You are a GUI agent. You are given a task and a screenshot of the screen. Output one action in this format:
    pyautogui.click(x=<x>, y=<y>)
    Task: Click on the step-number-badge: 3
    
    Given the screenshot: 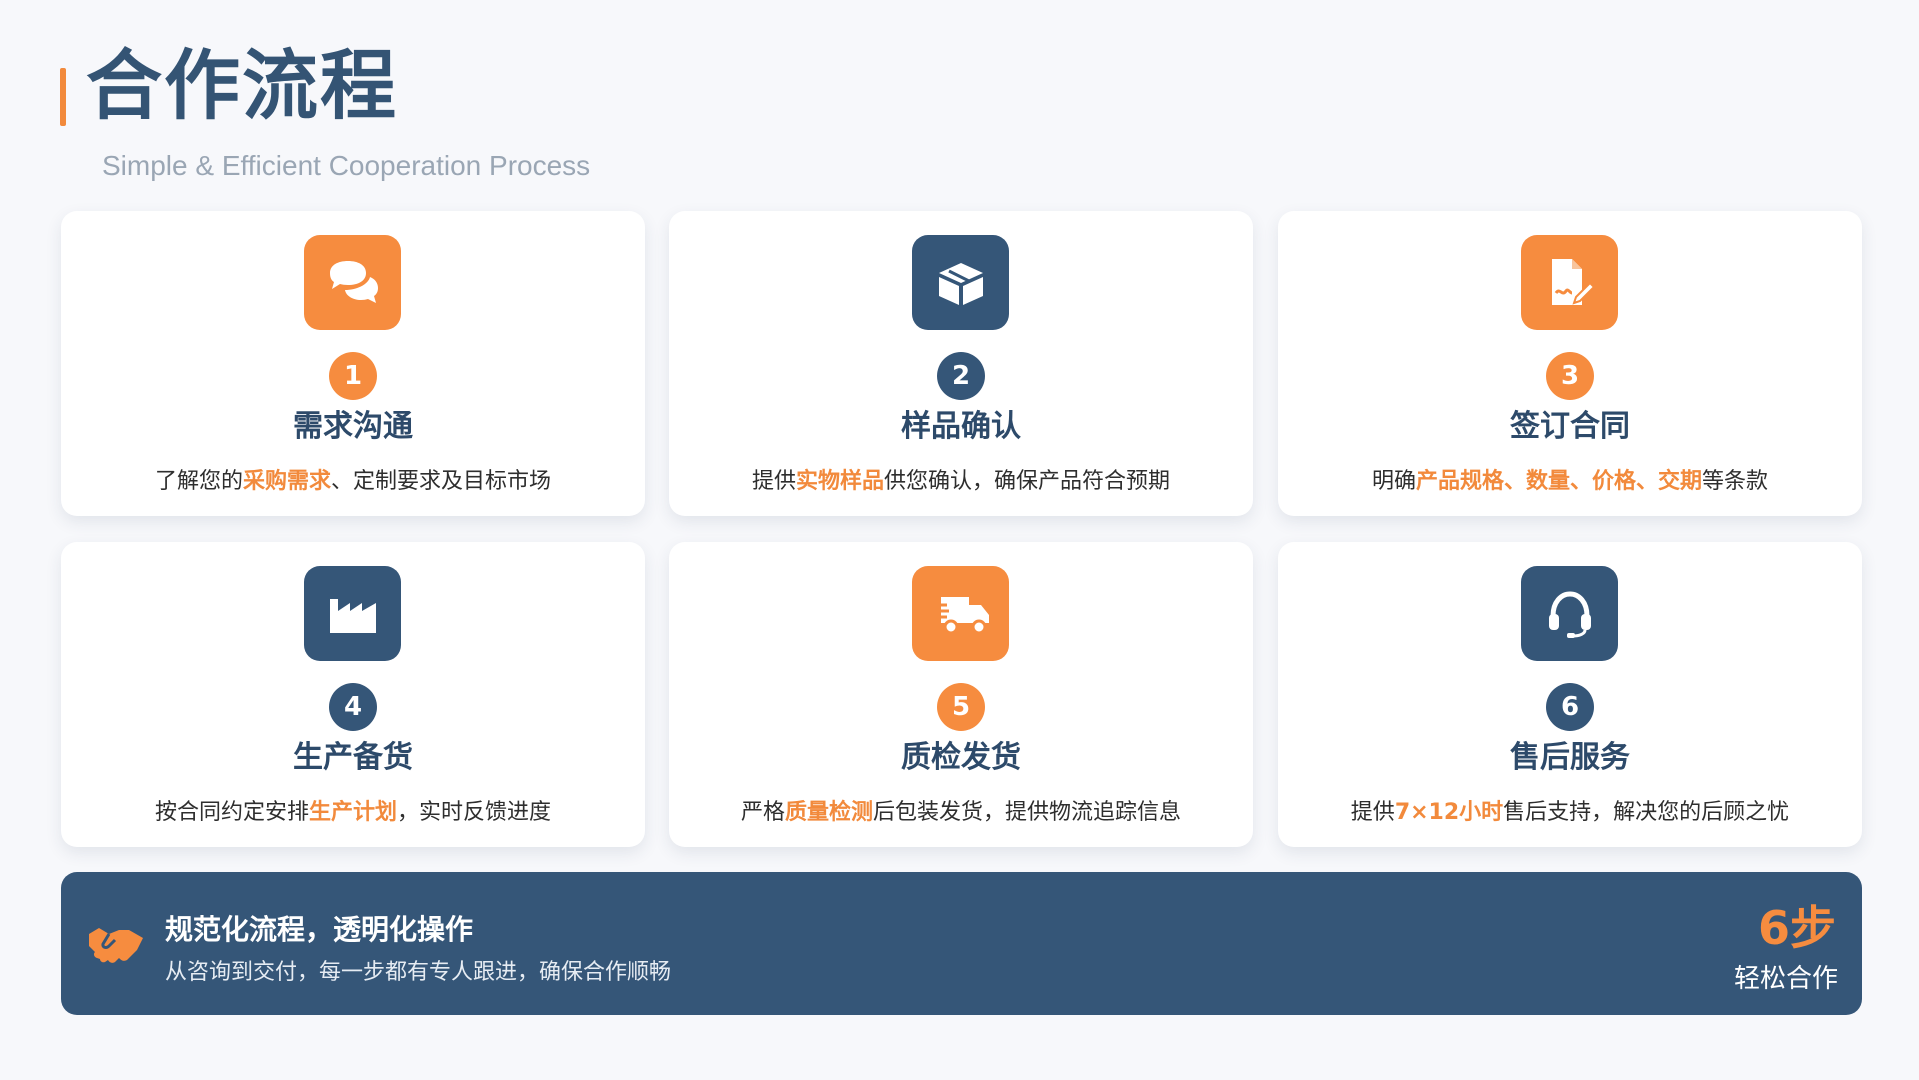 What is the action you would take?
    pyautogui.click(x=1570, y=376)
    